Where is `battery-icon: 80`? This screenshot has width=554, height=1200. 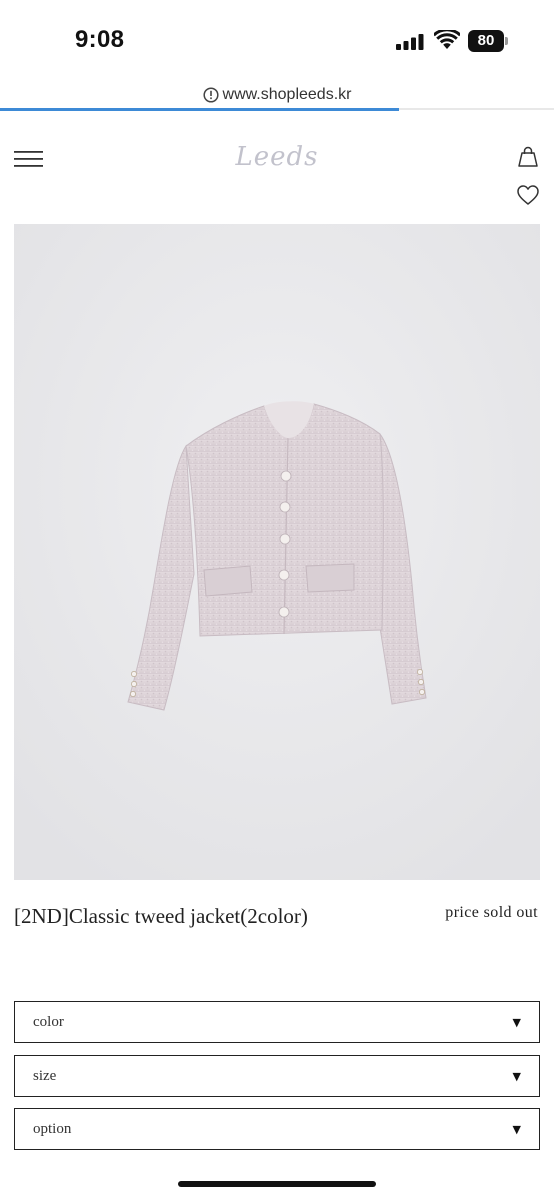 battery-icon: 80 is located at coordinates (488, 41).